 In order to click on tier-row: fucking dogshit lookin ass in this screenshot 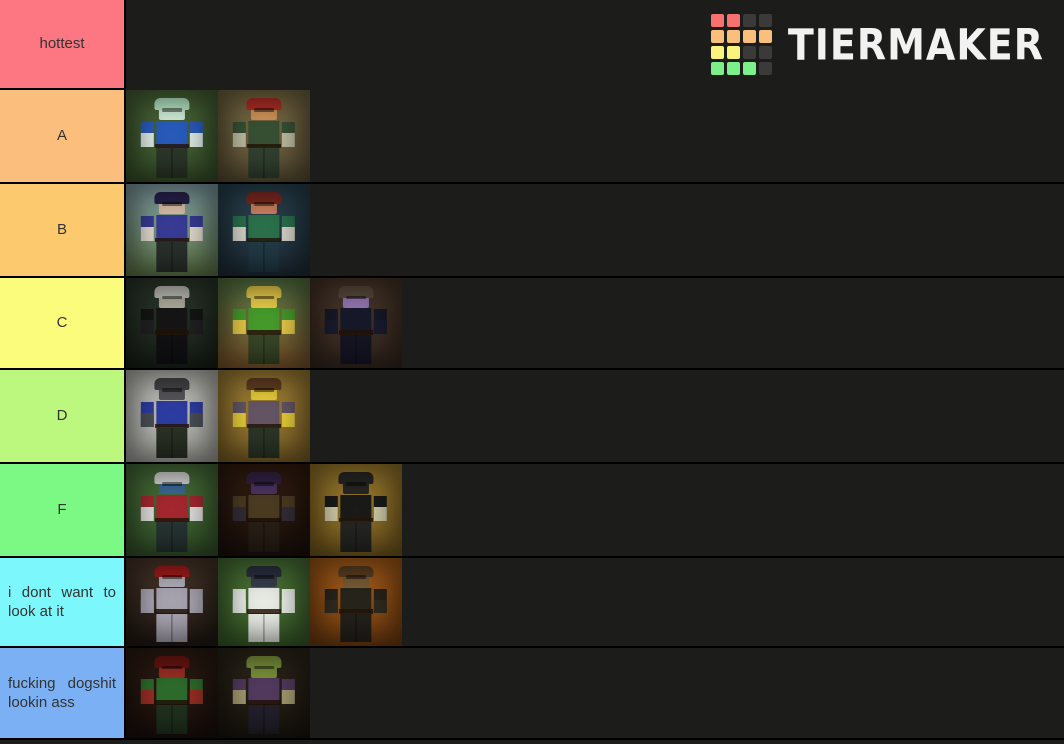, I will do `click(532, 694)`.